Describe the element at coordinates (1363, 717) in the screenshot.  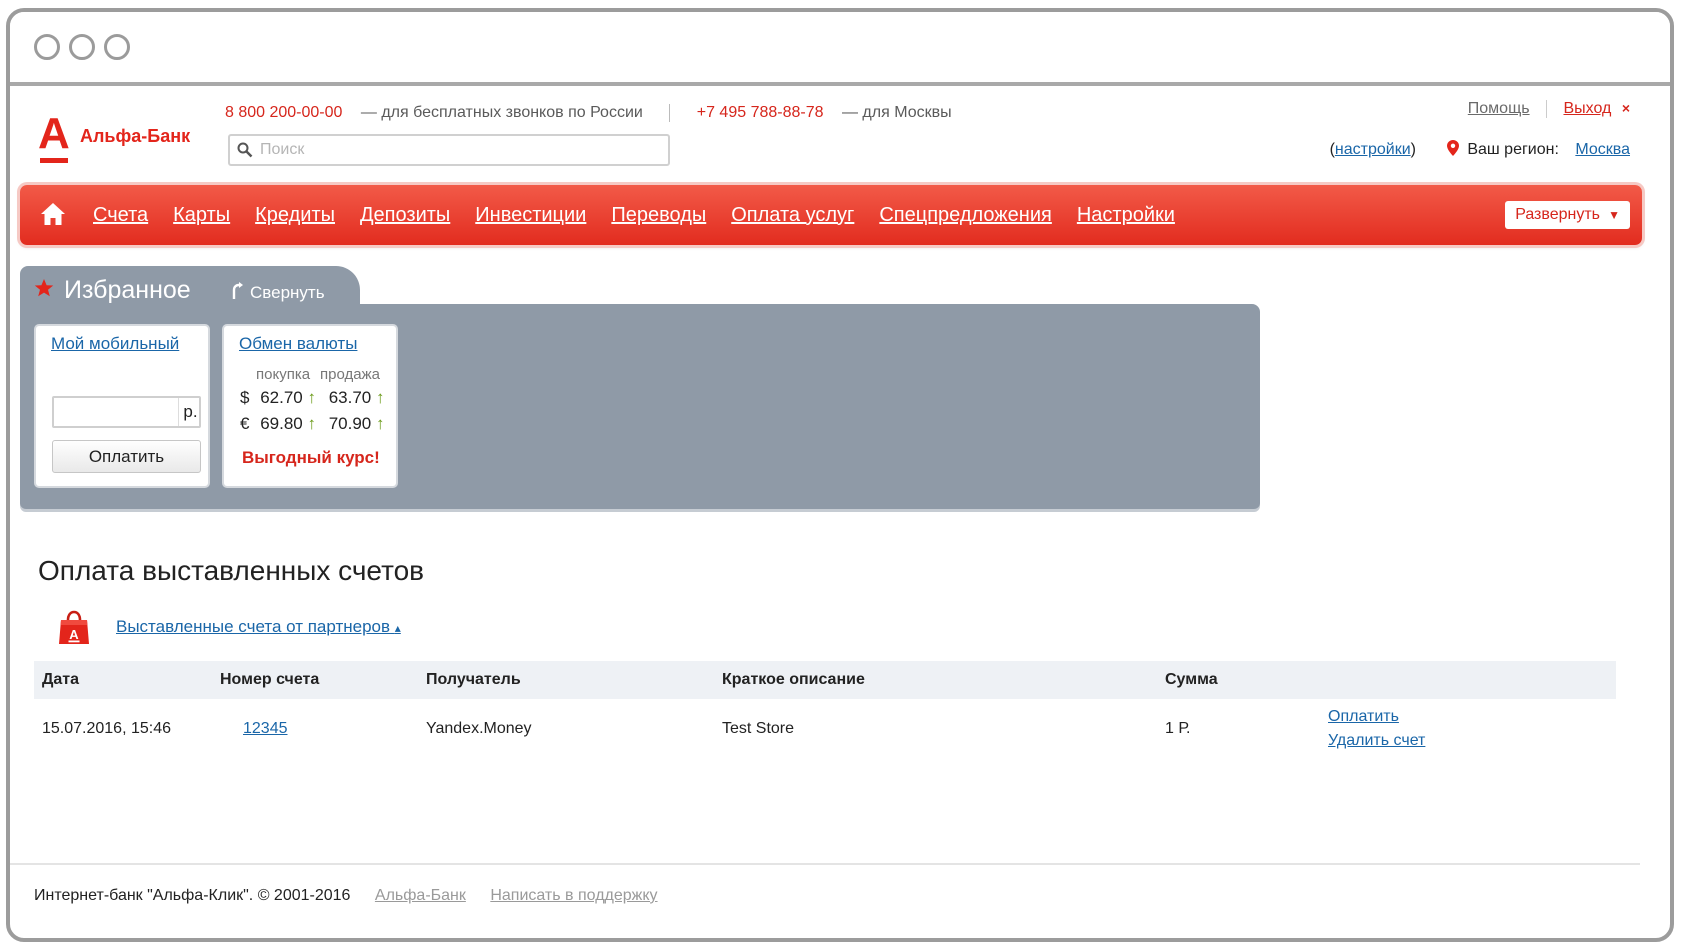
I see `pay-invoice-link: Оплатить` at that location.